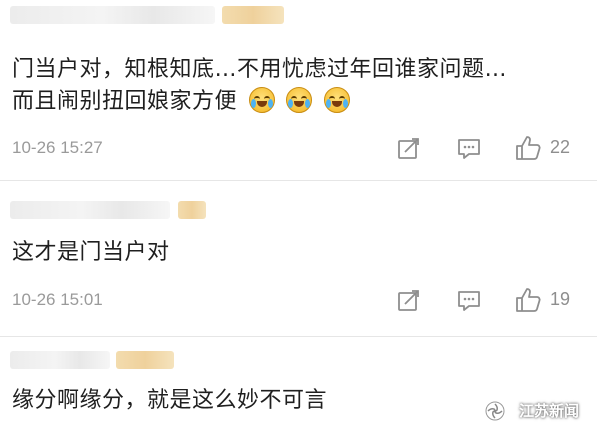 This screenshot has width=597, height=431. I want to click on like-count: 19, so click(560, 299).